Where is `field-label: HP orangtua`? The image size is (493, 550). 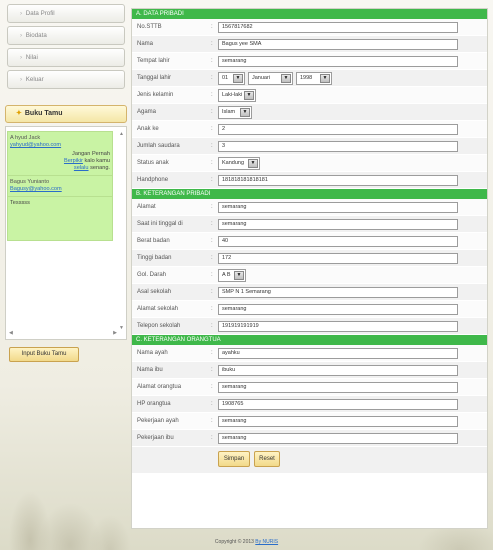 field-label: HP orangtua is located at coordinates (154, 404).